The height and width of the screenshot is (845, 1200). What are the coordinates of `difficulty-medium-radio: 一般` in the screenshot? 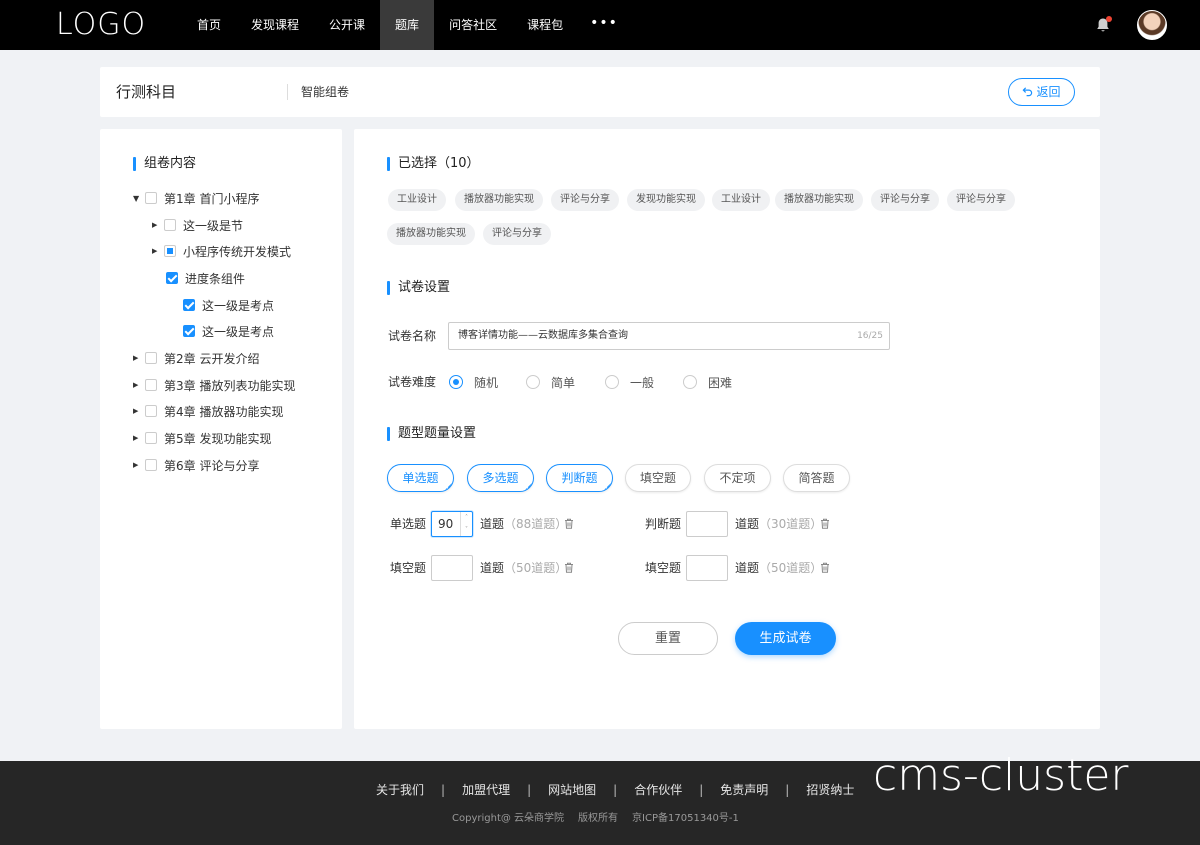 It's located at (629, 382).